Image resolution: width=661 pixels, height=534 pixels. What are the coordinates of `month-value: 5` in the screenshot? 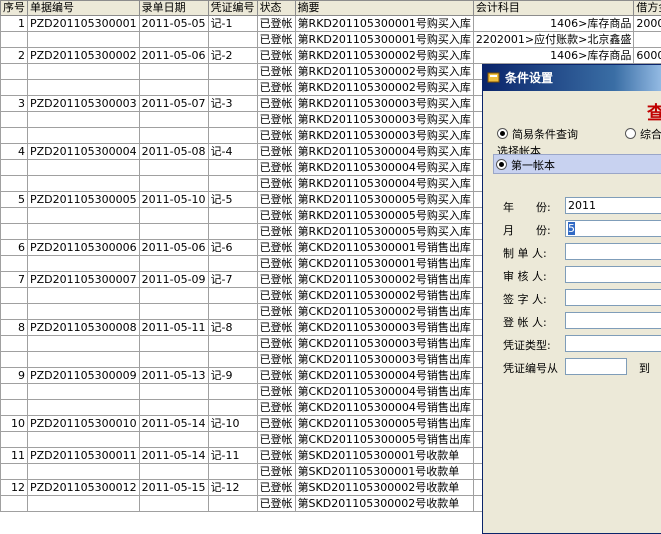 It's located at (571, 228).